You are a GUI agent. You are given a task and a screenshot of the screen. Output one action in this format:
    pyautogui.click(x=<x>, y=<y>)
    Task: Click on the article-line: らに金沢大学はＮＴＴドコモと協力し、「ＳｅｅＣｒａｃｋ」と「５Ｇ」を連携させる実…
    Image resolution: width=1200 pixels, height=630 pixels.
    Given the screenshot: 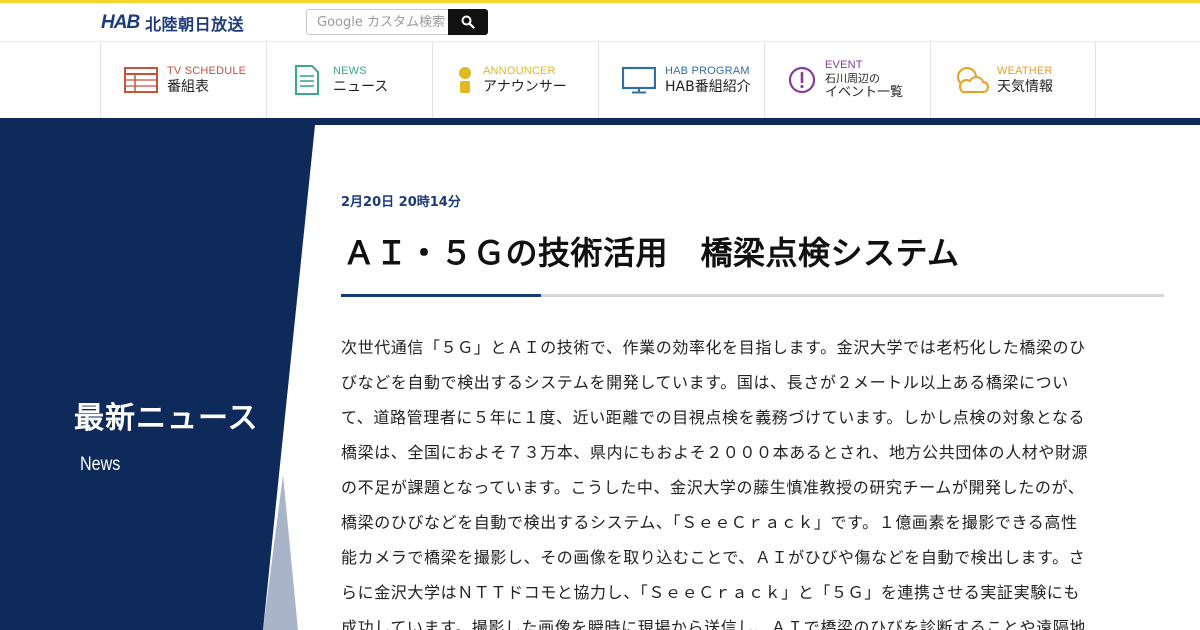 What is the action you would take?
    pyautogui.click(x=711, y=592)
    